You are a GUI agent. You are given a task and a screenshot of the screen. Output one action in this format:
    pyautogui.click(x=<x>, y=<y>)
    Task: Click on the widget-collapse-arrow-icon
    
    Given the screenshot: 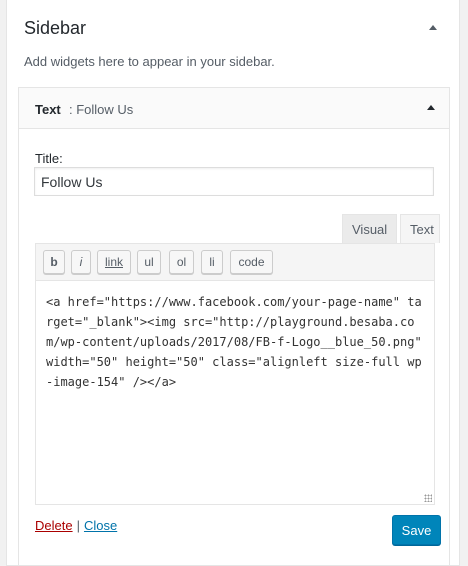 What is the action you would take?
    pyautogui.click(x=431, y=107)
    